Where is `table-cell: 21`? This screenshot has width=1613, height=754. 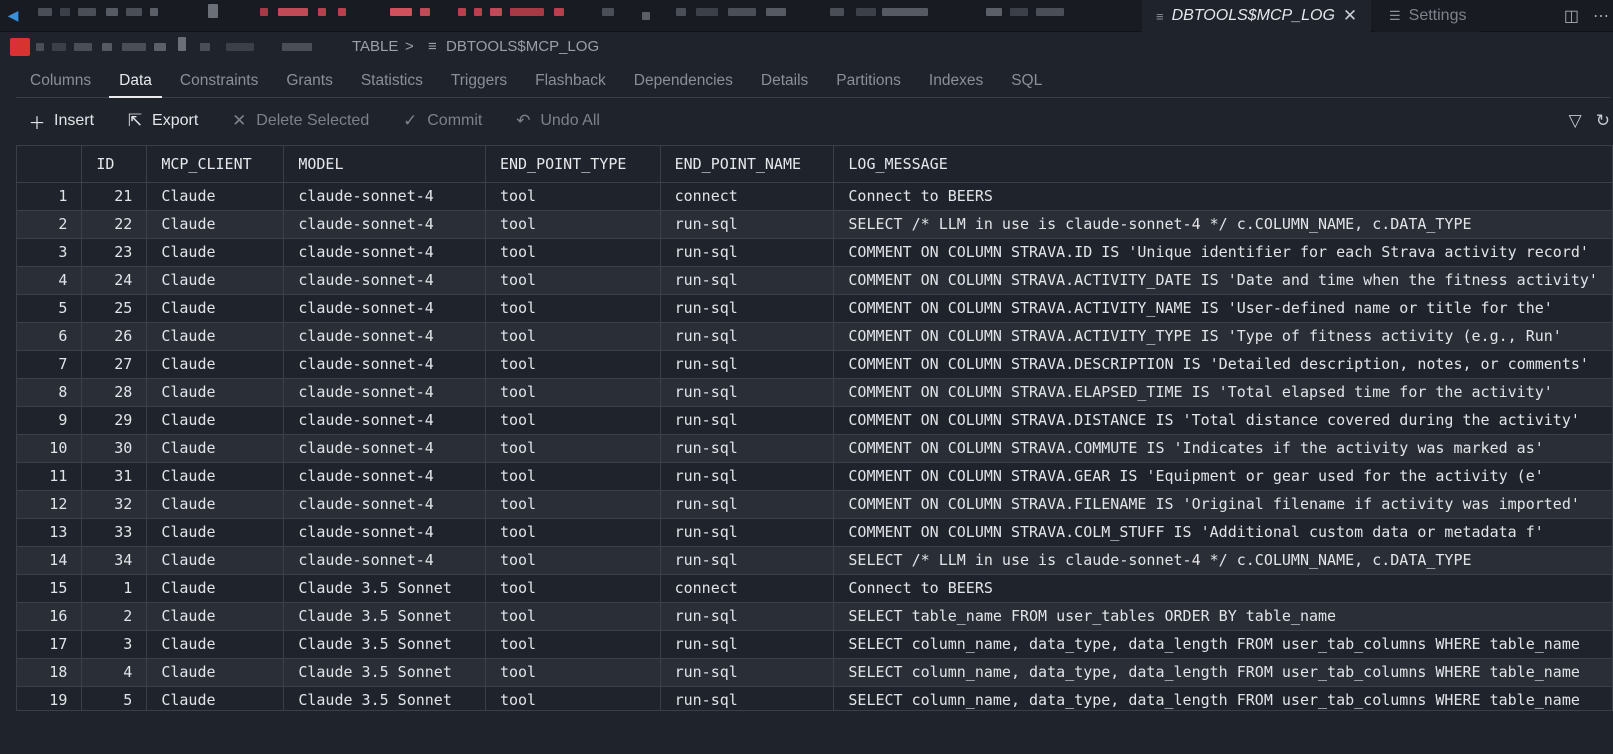 table-cell: 21 is located at coordinates (114, 196).